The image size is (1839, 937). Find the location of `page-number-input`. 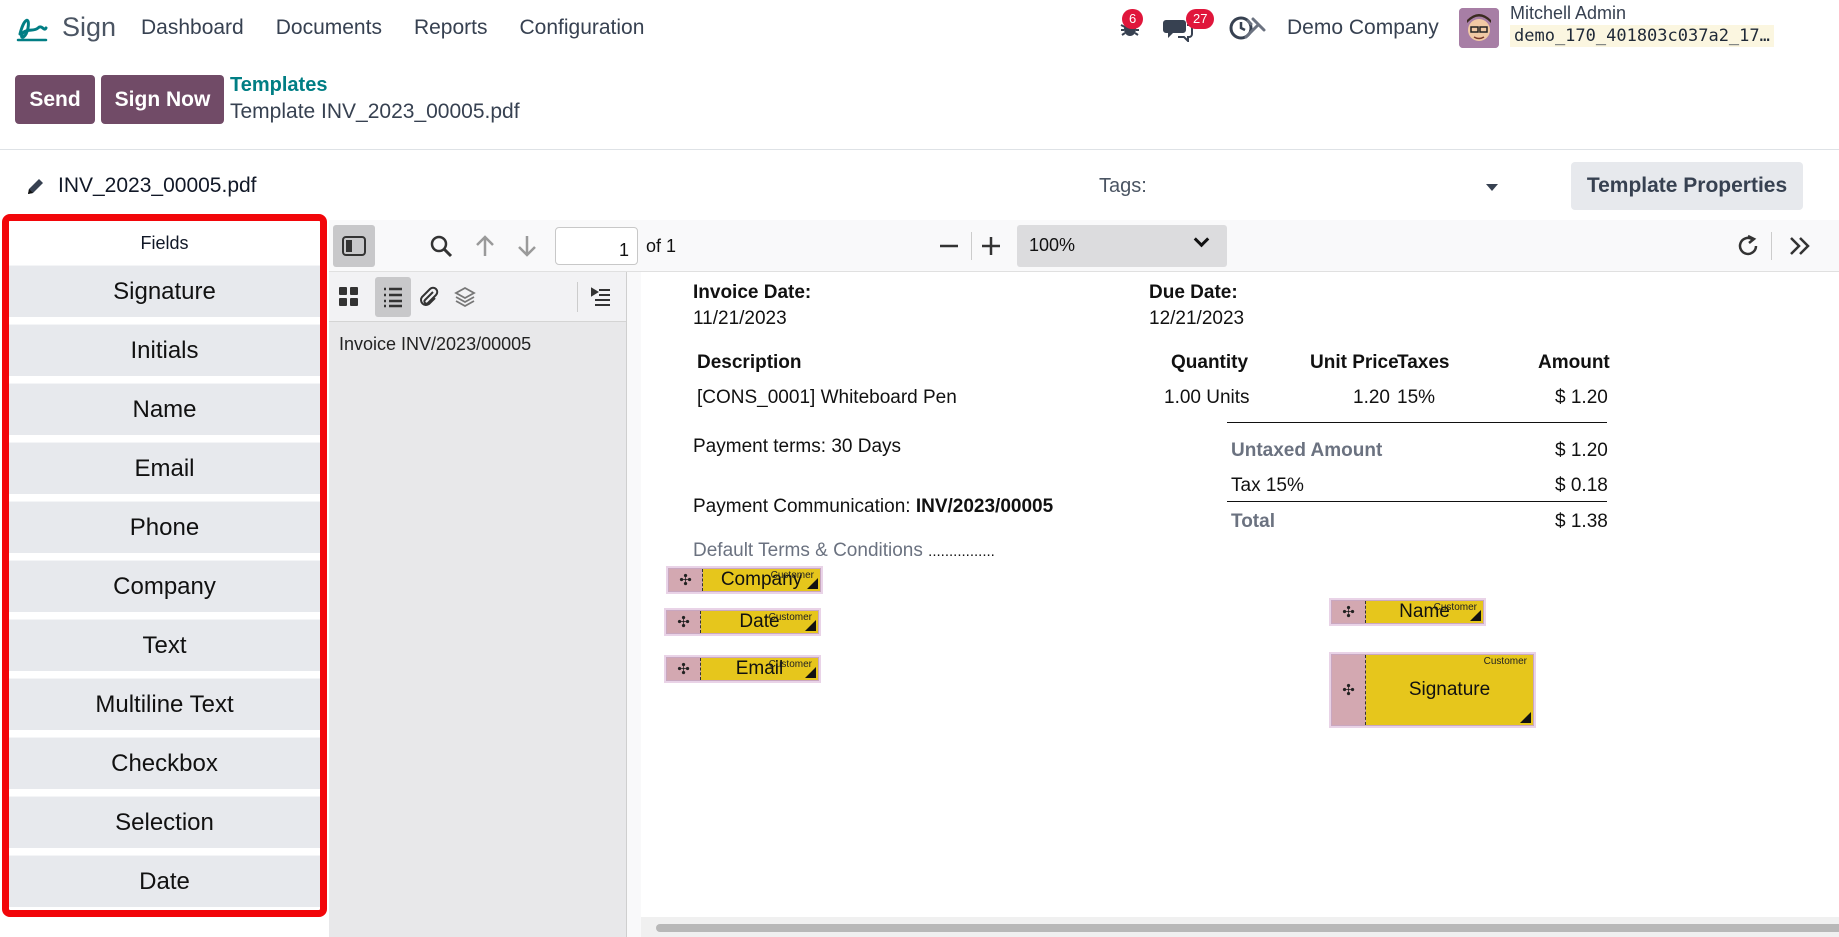

page-number-input is located at coordinates (596, 246).